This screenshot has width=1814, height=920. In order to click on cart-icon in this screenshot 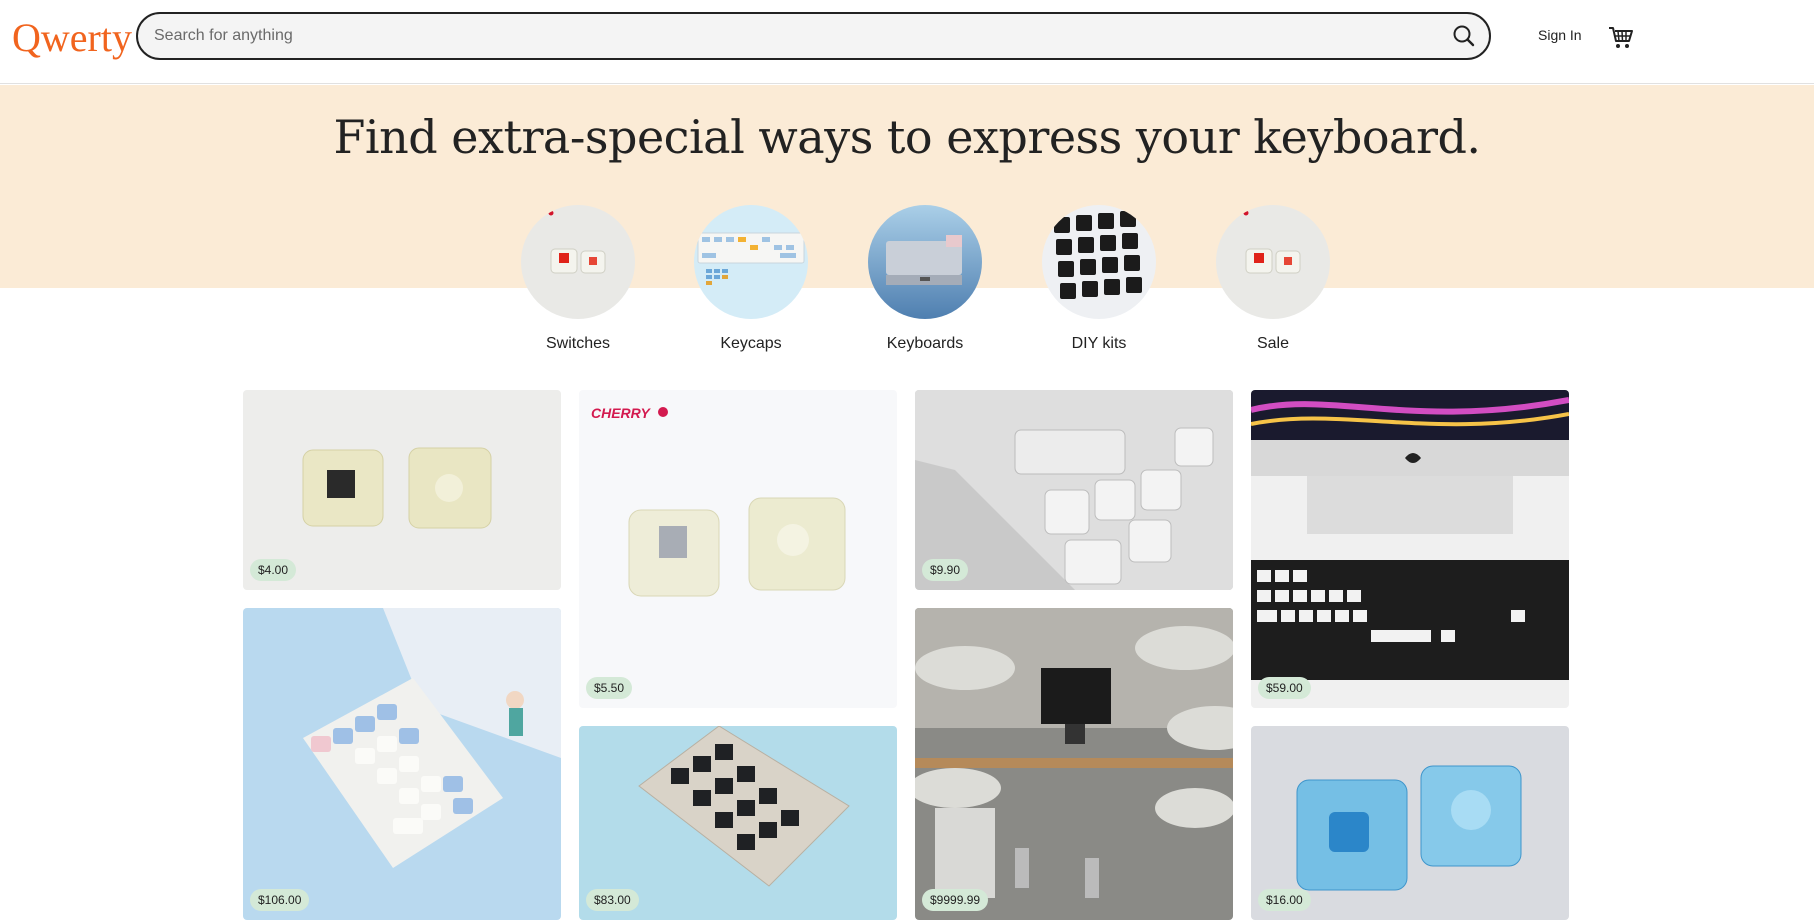, I will do `click(1621, 37)`.